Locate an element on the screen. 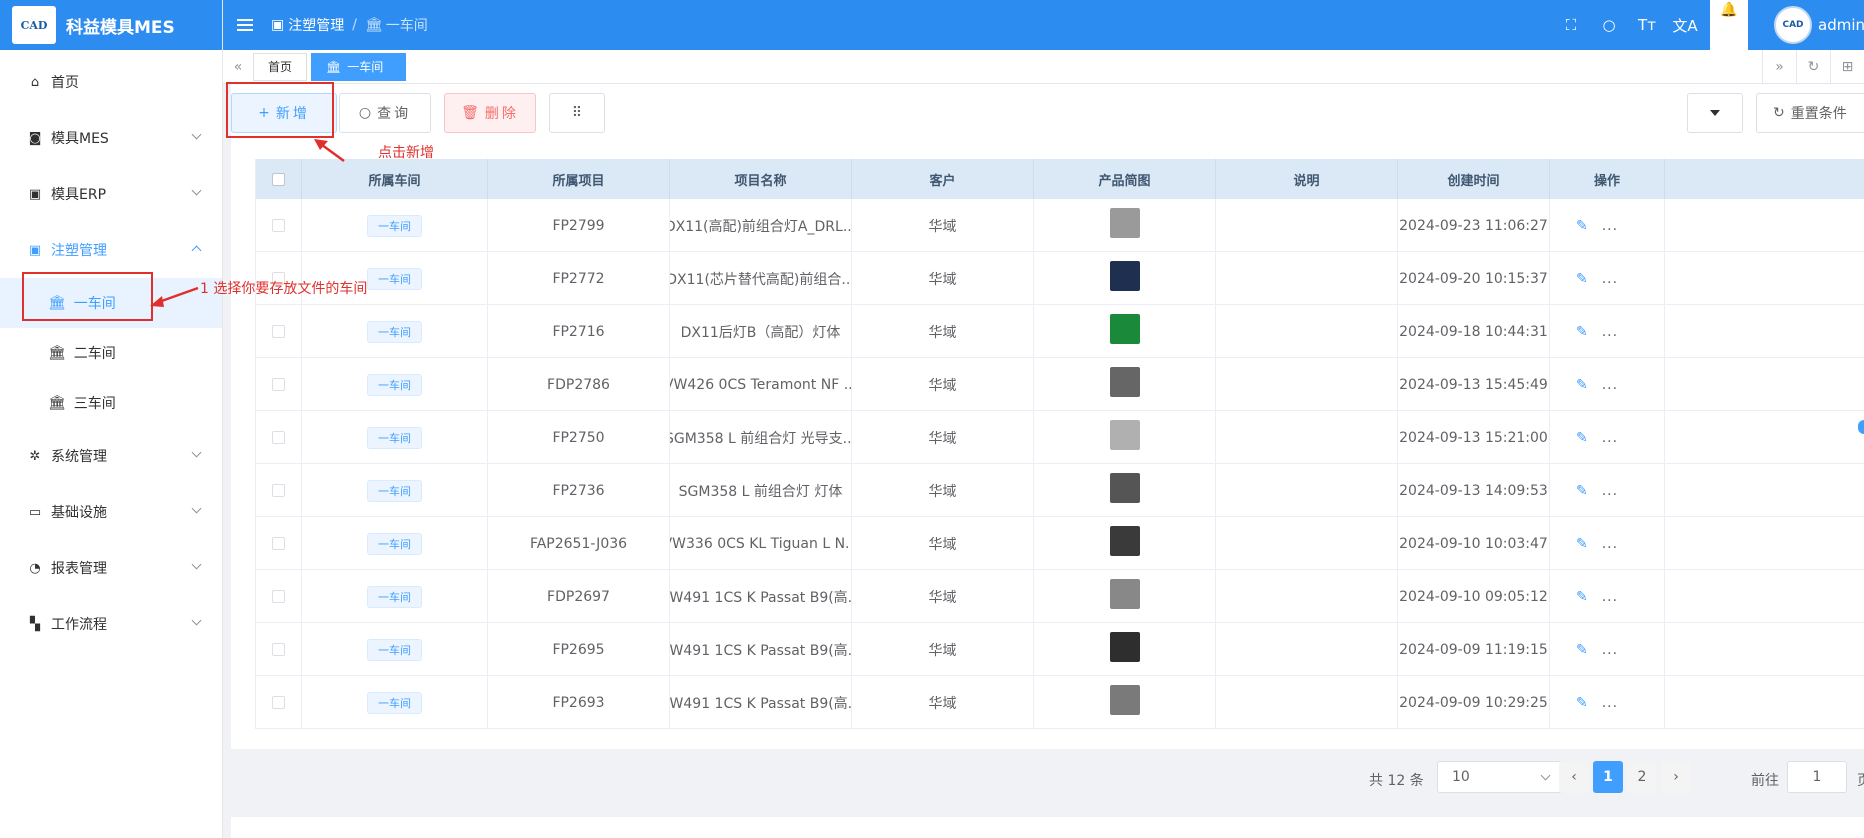 Image resolution: width=1864 pixels, height=838 pixels. tabs-scroll-right-icon: » is located at coordinates (1779, 67).